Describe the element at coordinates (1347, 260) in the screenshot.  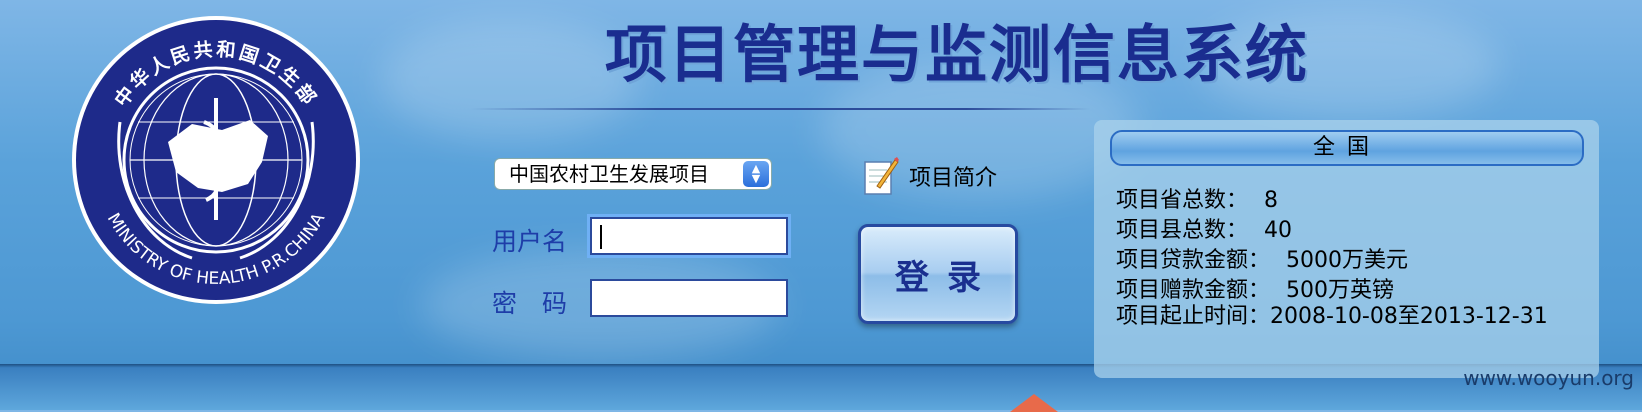
I see `info-row-value: 5000万美元` at that location.